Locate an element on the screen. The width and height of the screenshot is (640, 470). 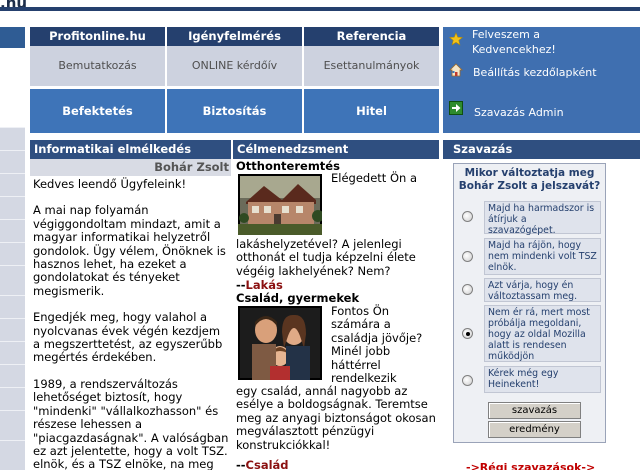
csalad-link-label: Család is located at coordinates (267, 464).